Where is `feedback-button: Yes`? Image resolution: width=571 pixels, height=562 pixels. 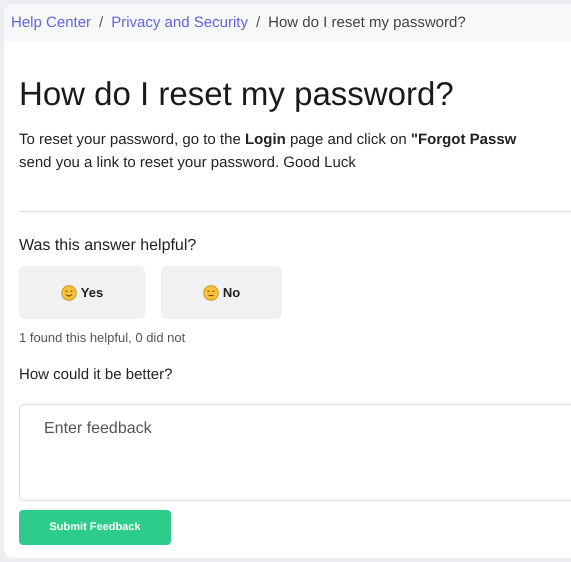
feedback-button: Yes is located at coordinates (82, 292).